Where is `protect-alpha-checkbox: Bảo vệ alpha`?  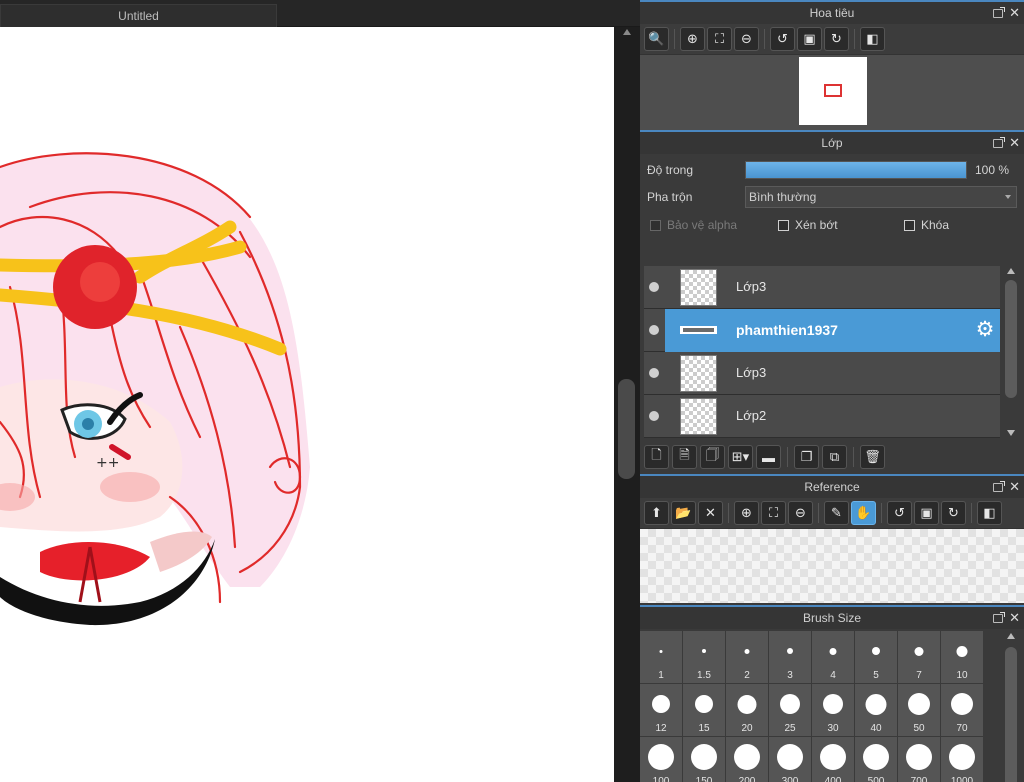 protect-alpha-checkbox: Bảo vệ alpha is located at coordinates (714, 225).